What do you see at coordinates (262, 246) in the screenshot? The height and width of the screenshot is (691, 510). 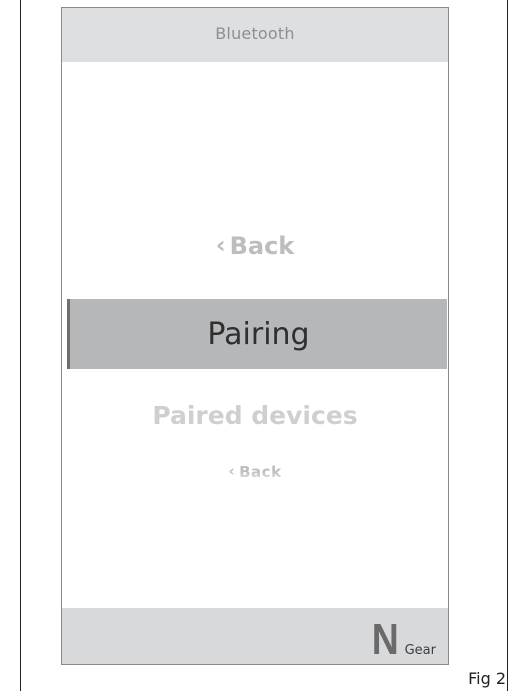 I see `menu-item-back-label: Back` at bounding box center [262, 246].